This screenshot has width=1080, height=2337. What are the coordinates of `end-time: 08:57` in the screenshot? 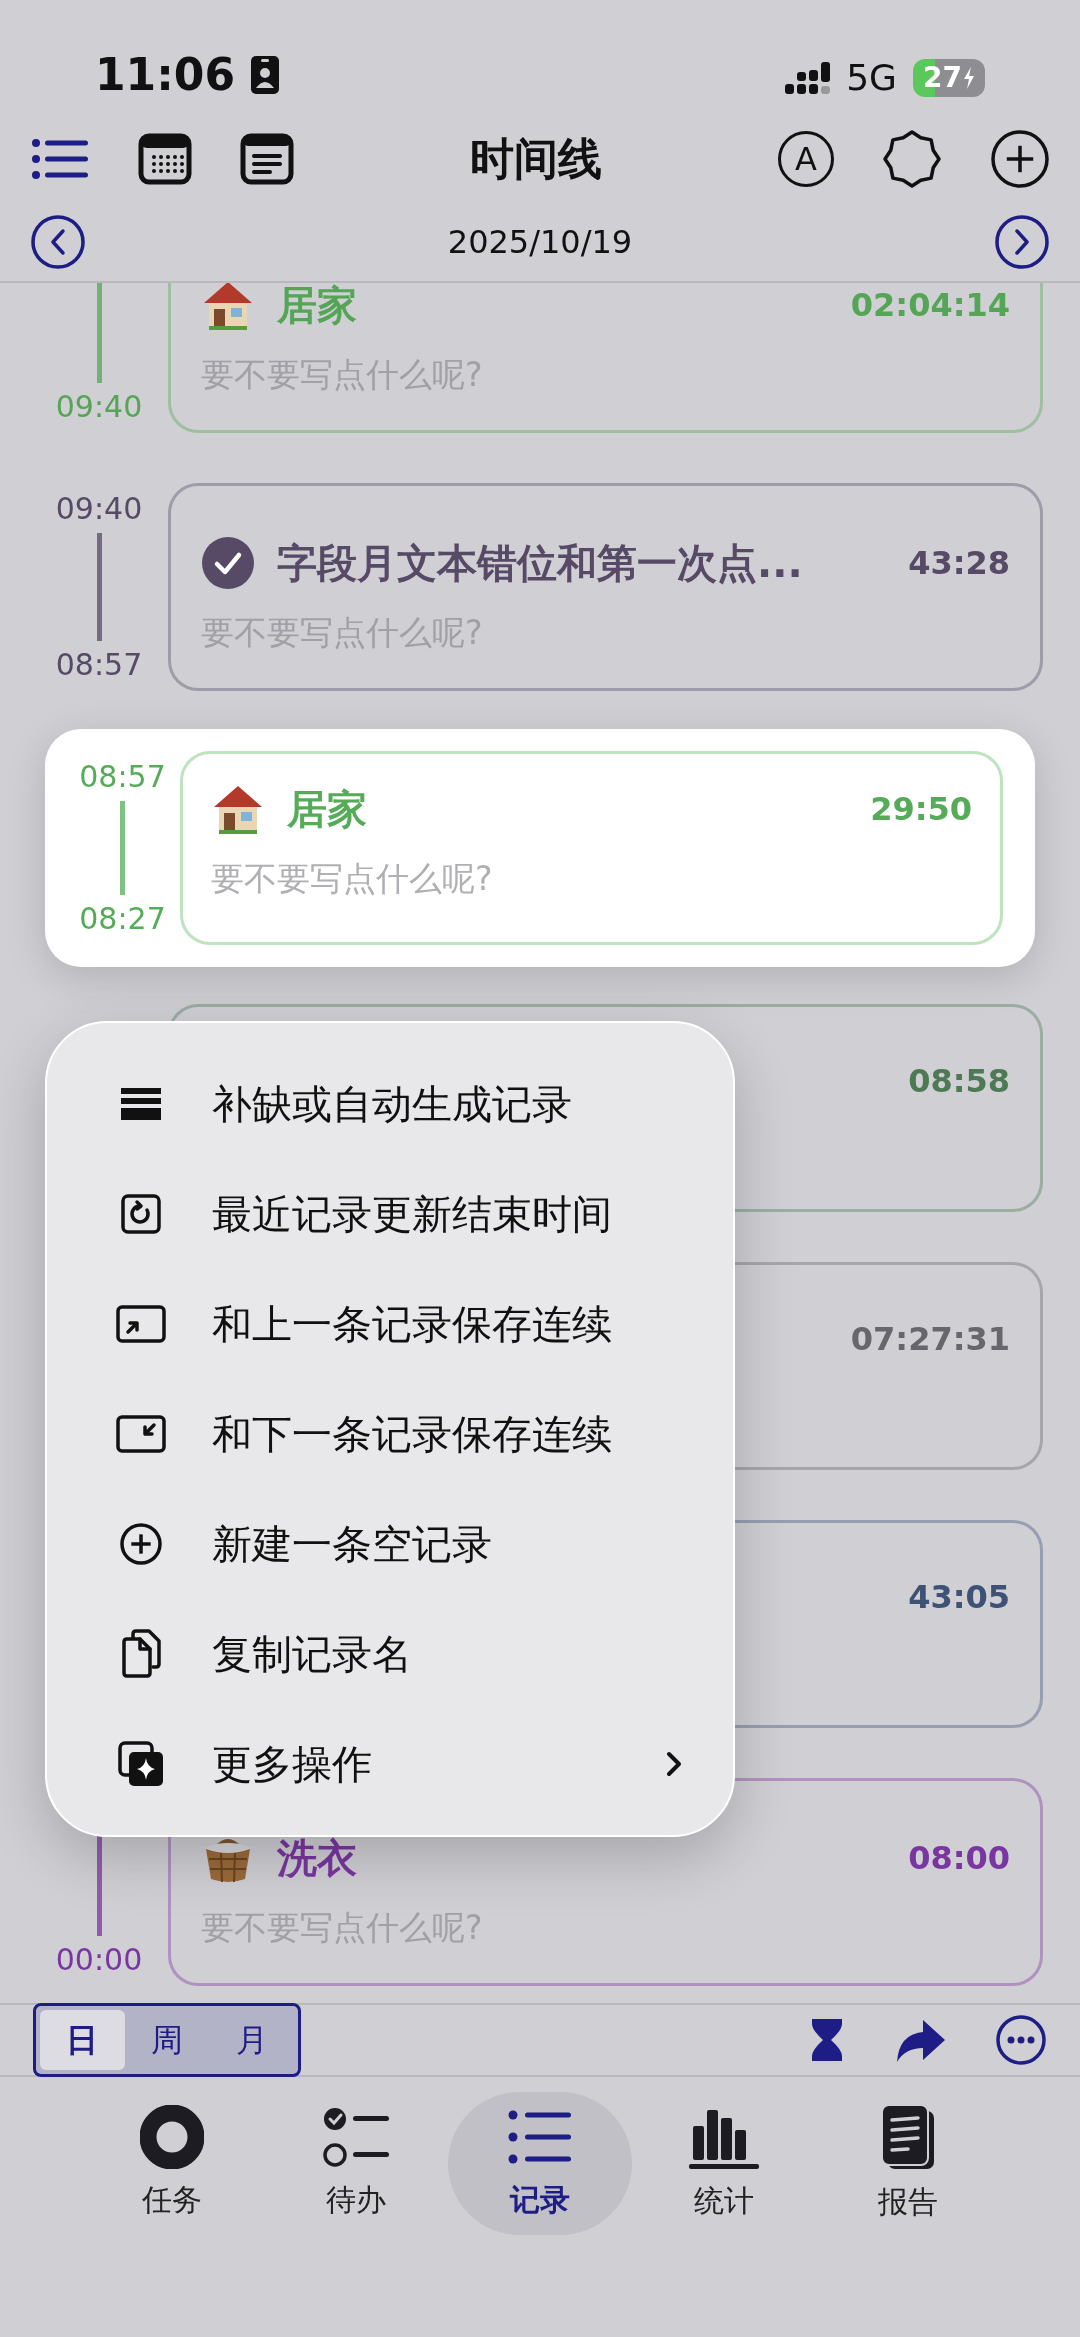 It's located at (99, 665).